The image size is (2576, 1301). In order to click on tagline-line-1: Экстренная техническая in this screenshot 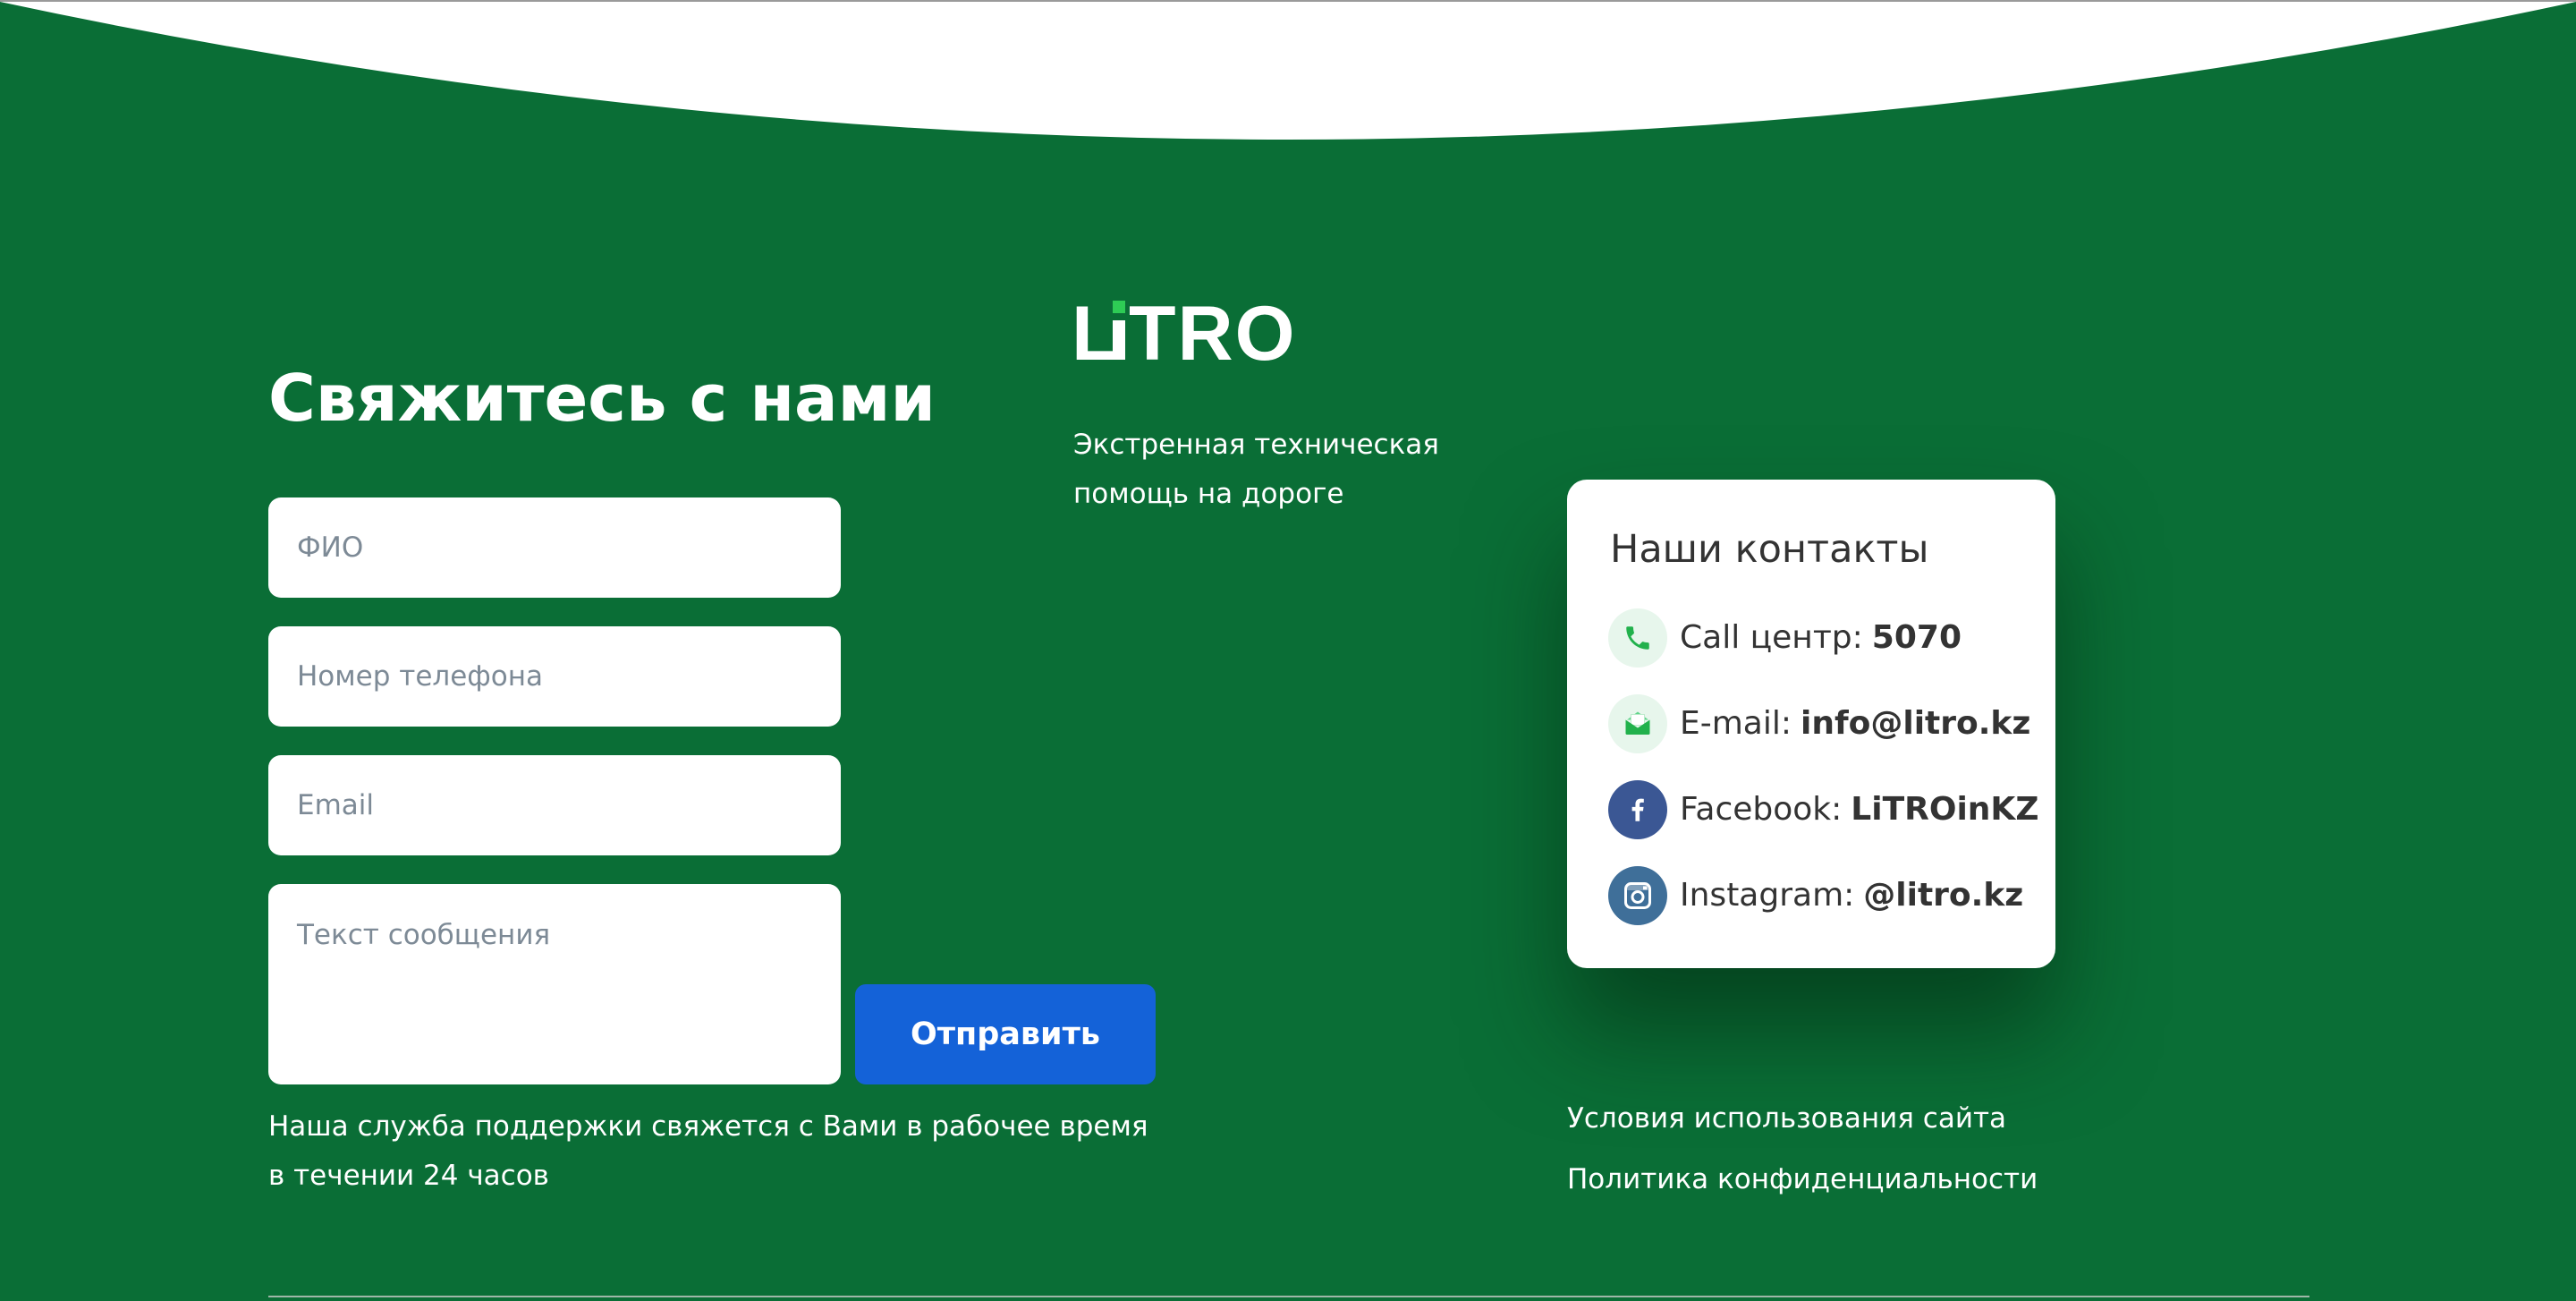, I will do `click(1256, 445)`.